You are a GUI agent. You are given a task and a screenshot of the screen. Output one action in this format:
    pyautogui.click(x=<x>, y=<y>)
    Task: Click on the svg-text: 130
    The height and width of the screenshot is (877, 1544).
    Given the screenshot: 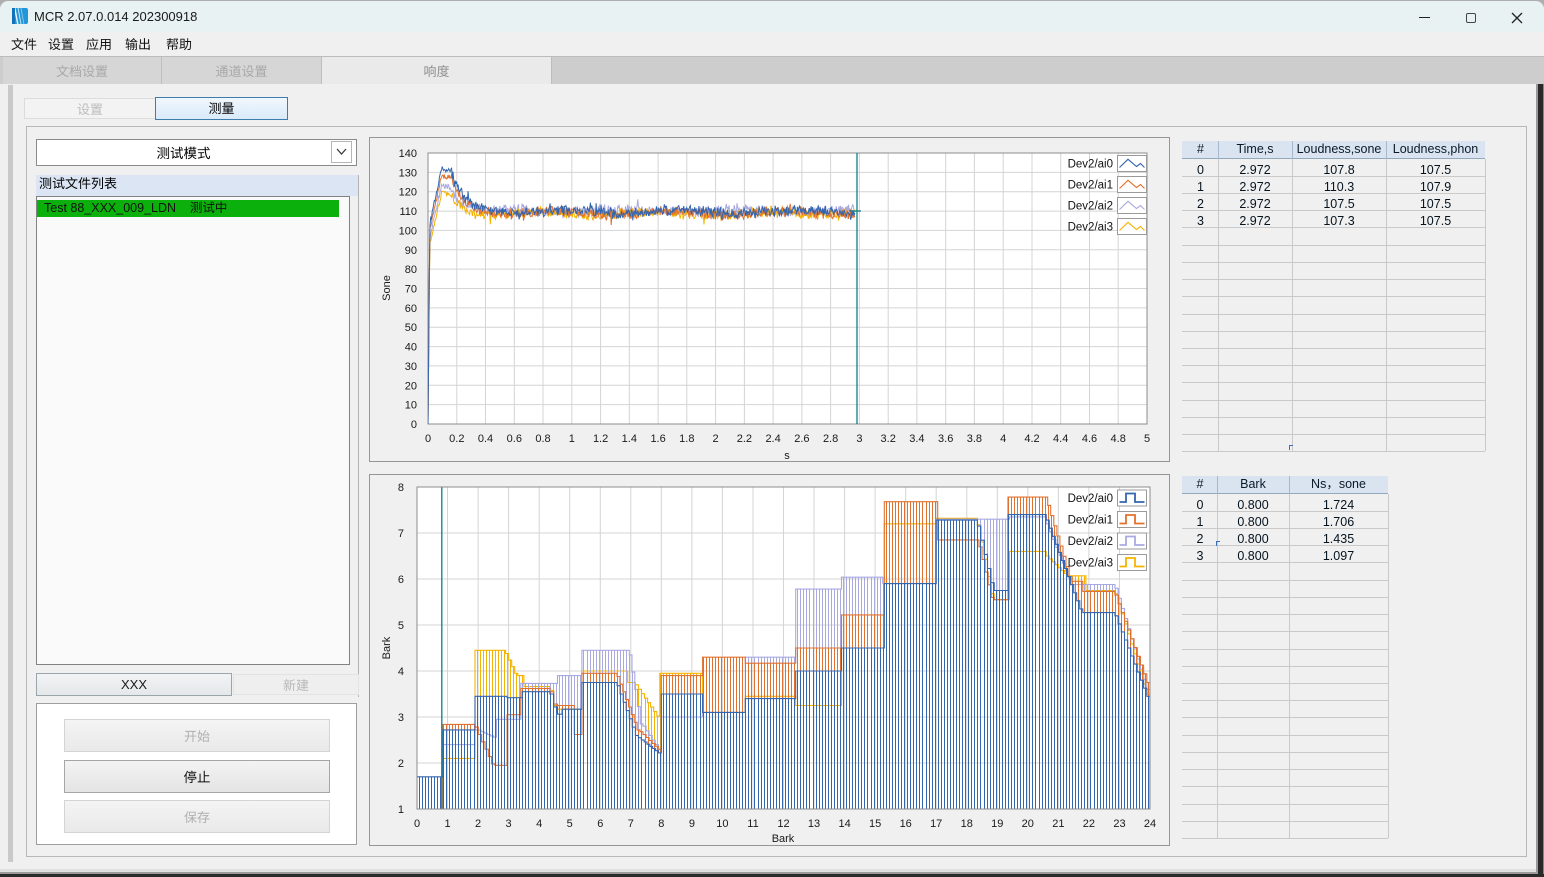 What is the action you would take?
    pyautogui.click(x=408, y=173)
    